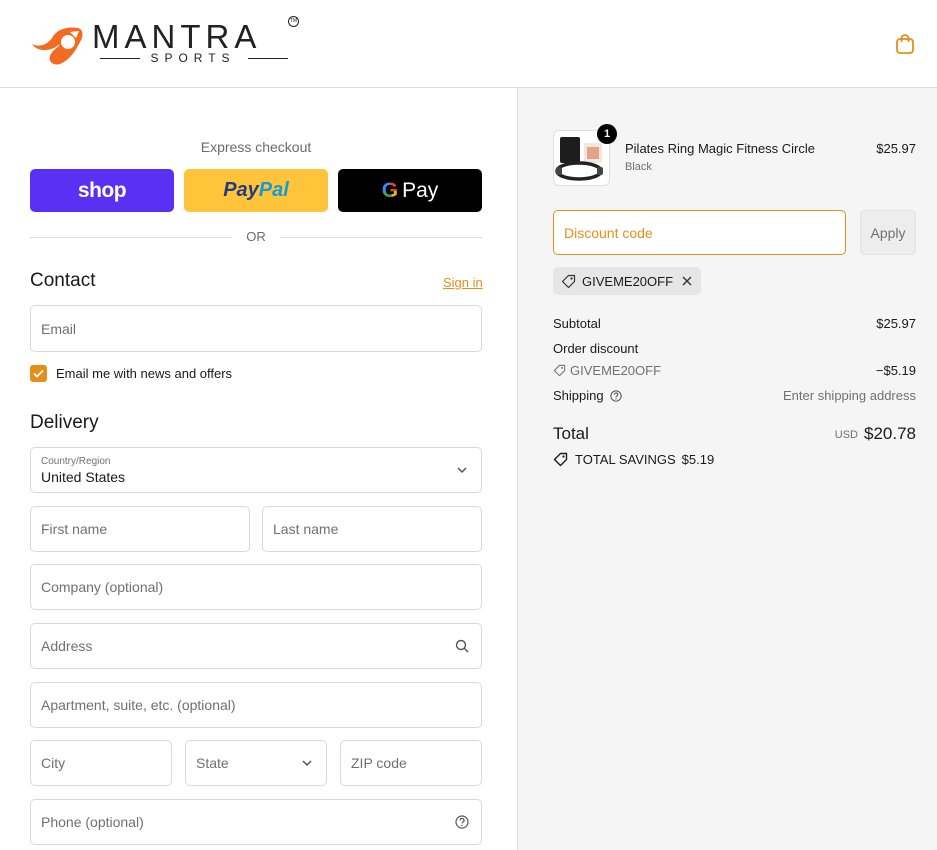 The width and height of the screenshot is (937, 850). I want to click on apartment-field: Apartment, suite, etc. (optional), so click(256, 705).